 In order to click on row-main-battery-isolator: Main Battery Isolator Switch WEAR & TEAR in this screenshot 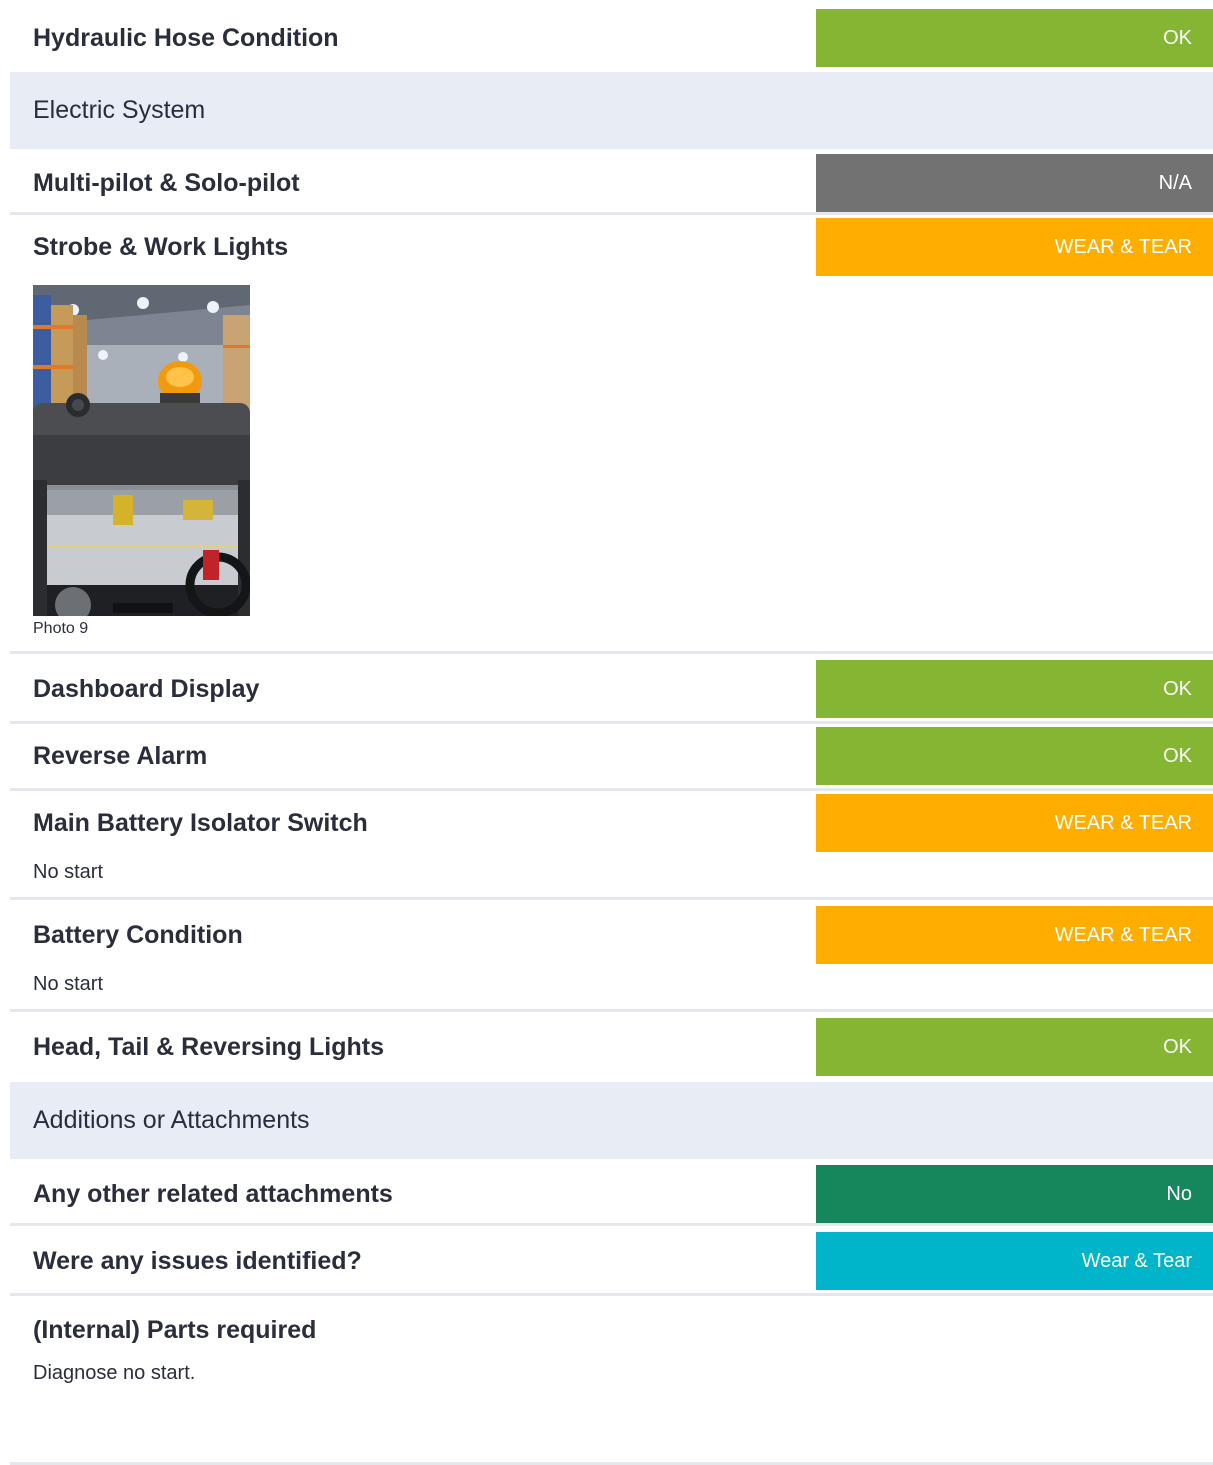, I will do `click(611, 823)`.